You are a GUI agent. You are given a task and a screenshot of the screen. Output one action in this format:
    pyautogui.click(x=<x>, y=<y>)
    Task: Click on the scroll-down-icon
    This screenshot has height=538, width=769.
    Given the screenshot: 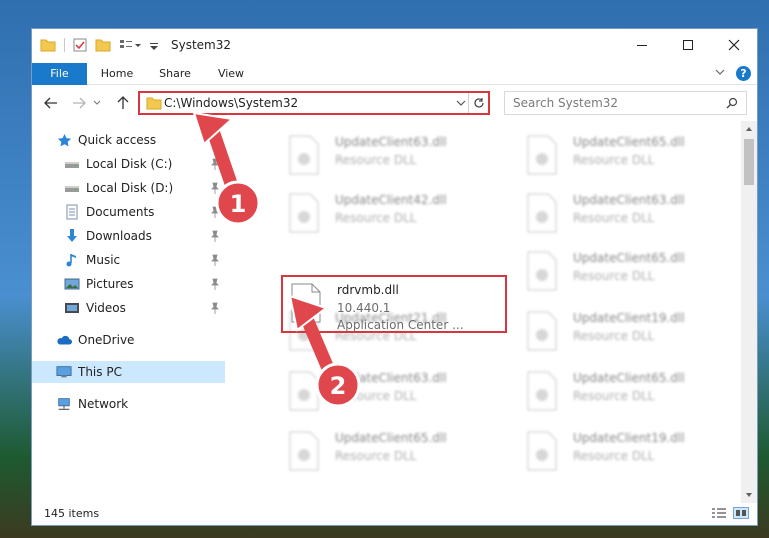 What is the action you would take?
    pyautogui.click(x=749, y=495)
    